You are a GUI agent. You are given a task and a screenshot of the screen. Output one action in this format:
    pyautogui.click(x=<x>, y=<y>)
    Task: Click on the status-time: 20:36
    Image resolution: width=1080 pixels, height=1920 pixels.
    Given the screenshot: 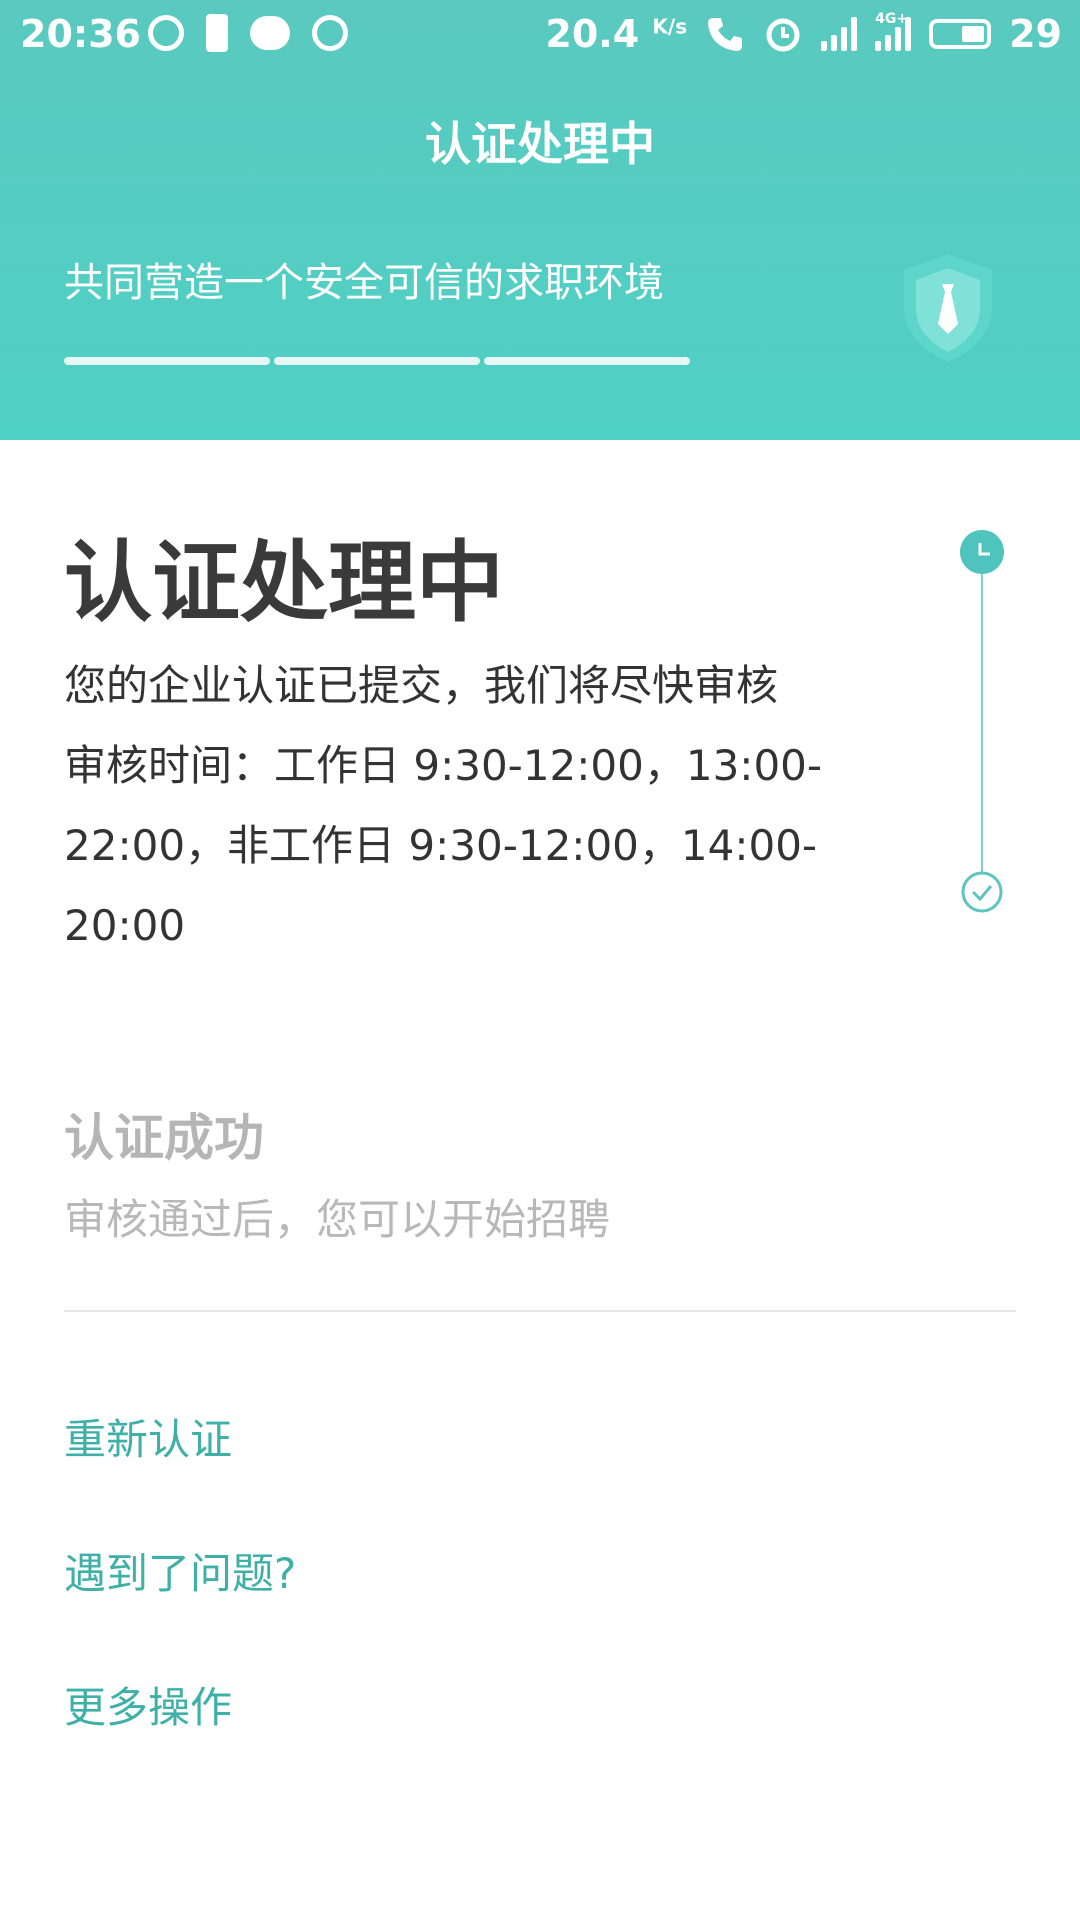 What is the action you would take?
    pyautogui.click(x=80, y=34)
    